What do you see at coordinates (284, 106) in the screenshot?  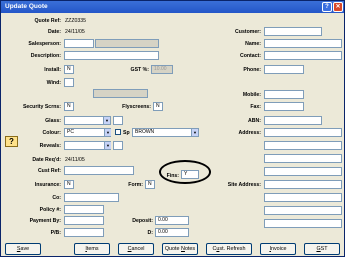 I see `fax-field` at bounding box center [284, 106].